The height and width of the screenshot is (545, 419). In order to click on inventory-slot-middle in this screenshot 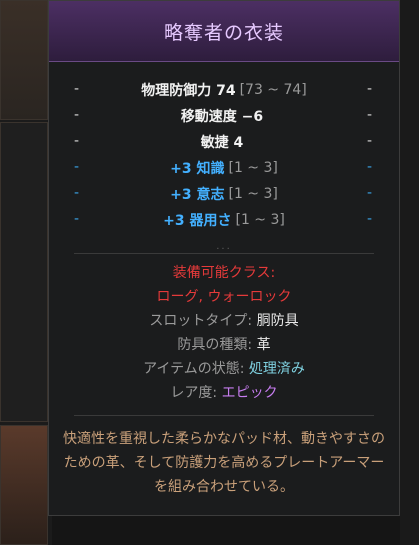, I will do `click(24, 272)`.